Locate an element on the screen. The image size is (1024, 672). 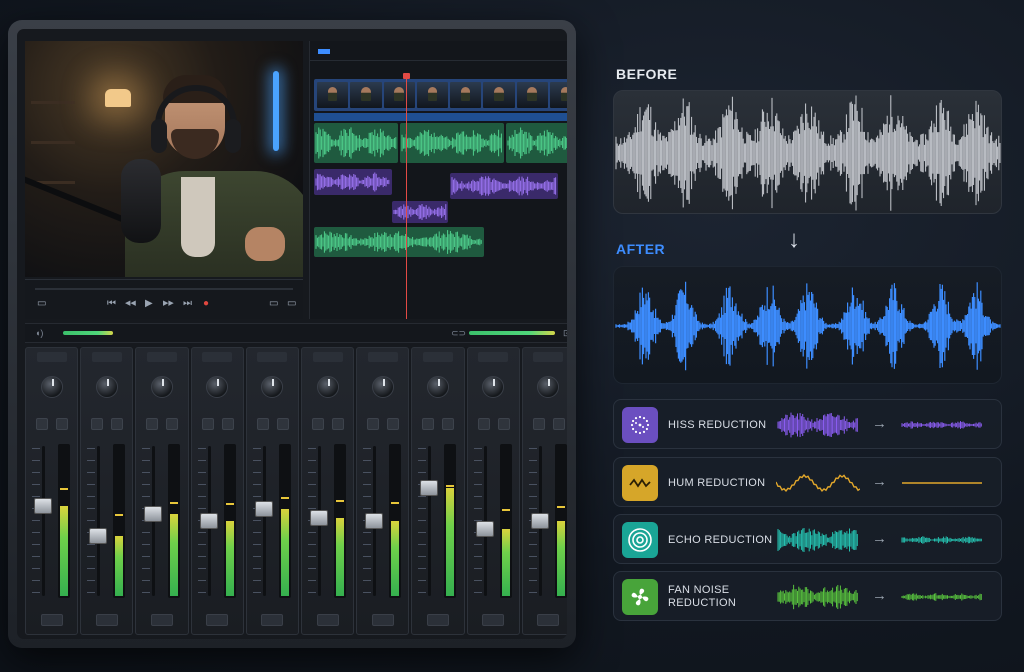
peak-indicator is located at coordinates (505, 510).